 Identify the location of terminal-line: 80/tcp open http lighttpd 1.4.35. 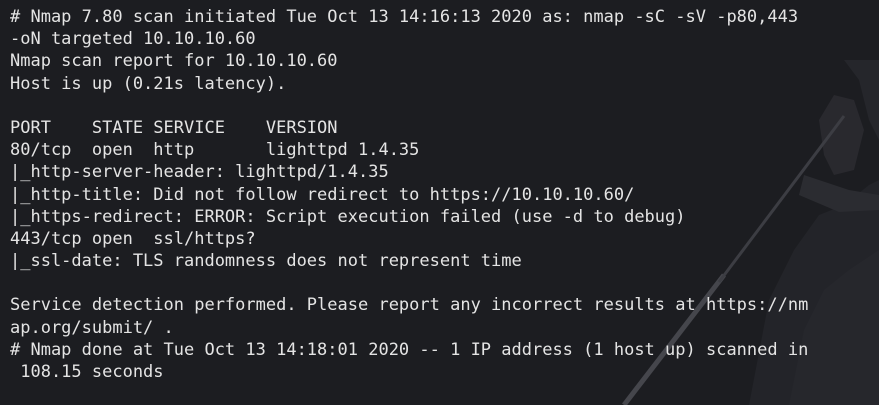
(215, 150).